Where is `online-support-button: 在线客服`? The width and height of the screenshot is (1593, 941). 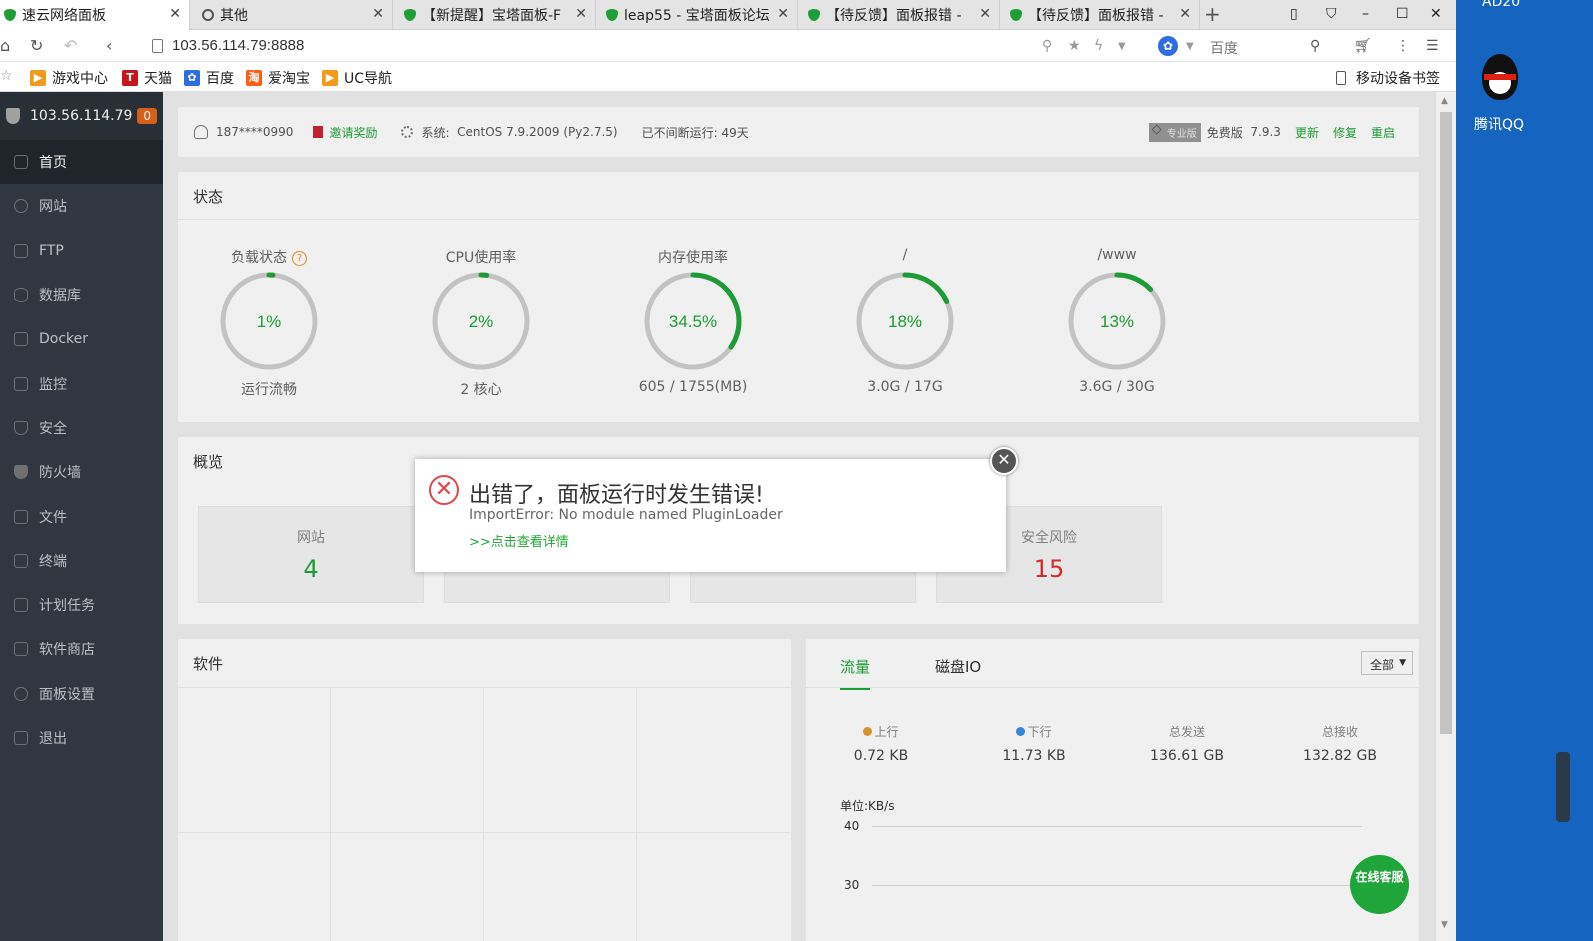 online-support-button: 在线客服 is located at coordinates (1379, 884).